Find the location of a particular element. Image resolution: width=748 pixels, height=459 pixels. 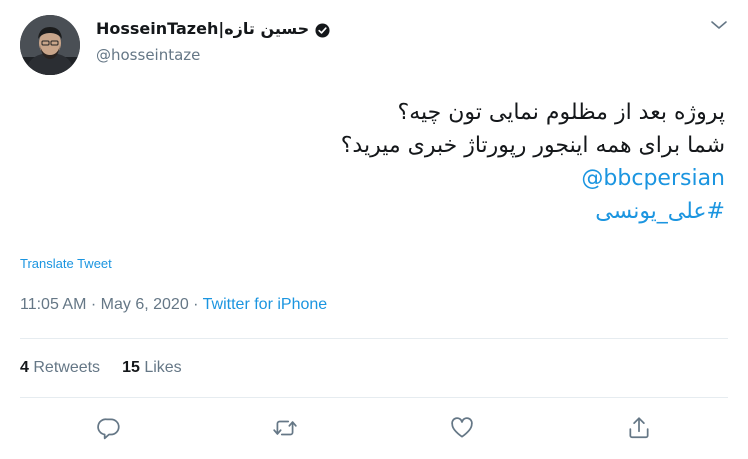

share-icon is located at coordinates (639, 428).